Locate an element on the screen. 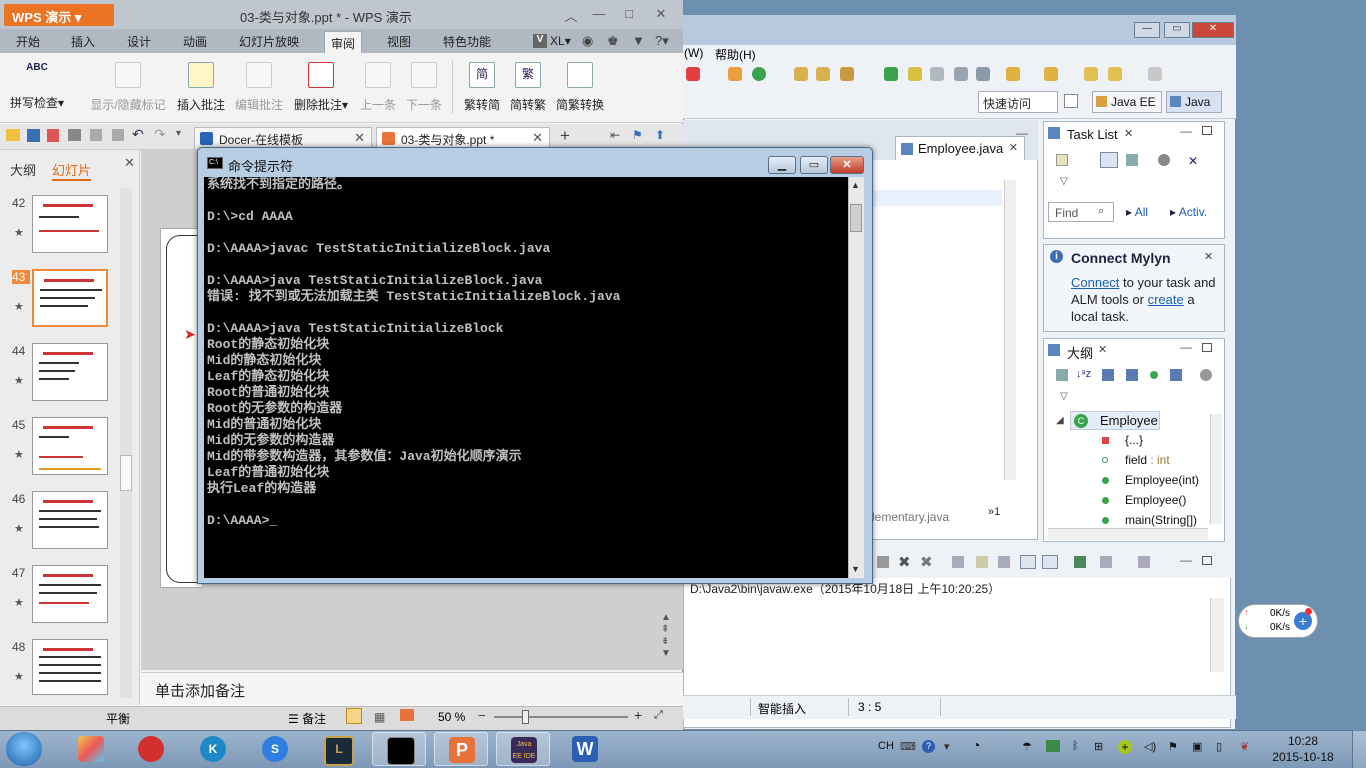  qat-dropdown-icon: ▾ is located at coordinates (178, 133).